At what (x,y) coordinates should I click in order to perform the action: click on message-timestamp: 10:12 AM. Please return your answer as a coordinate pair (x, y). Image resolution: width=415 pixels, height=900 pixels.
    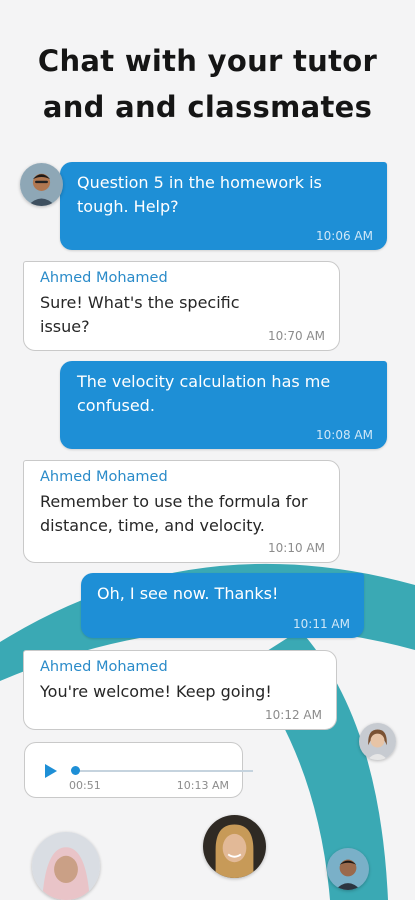
    Looking at the image, I should click on (293, 715).